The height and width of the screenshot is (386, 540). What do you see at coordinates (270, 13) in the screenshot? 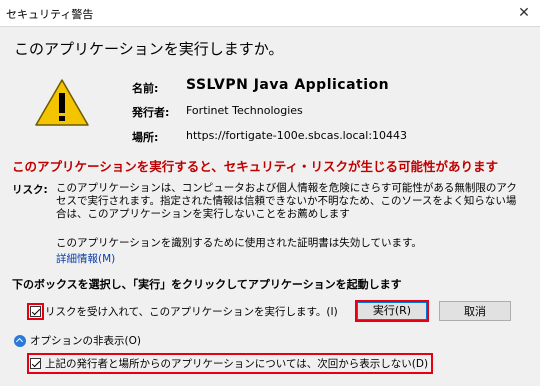
I see `title-bar: セキュリティ警告 ✕` at bounding box center [270, 13].